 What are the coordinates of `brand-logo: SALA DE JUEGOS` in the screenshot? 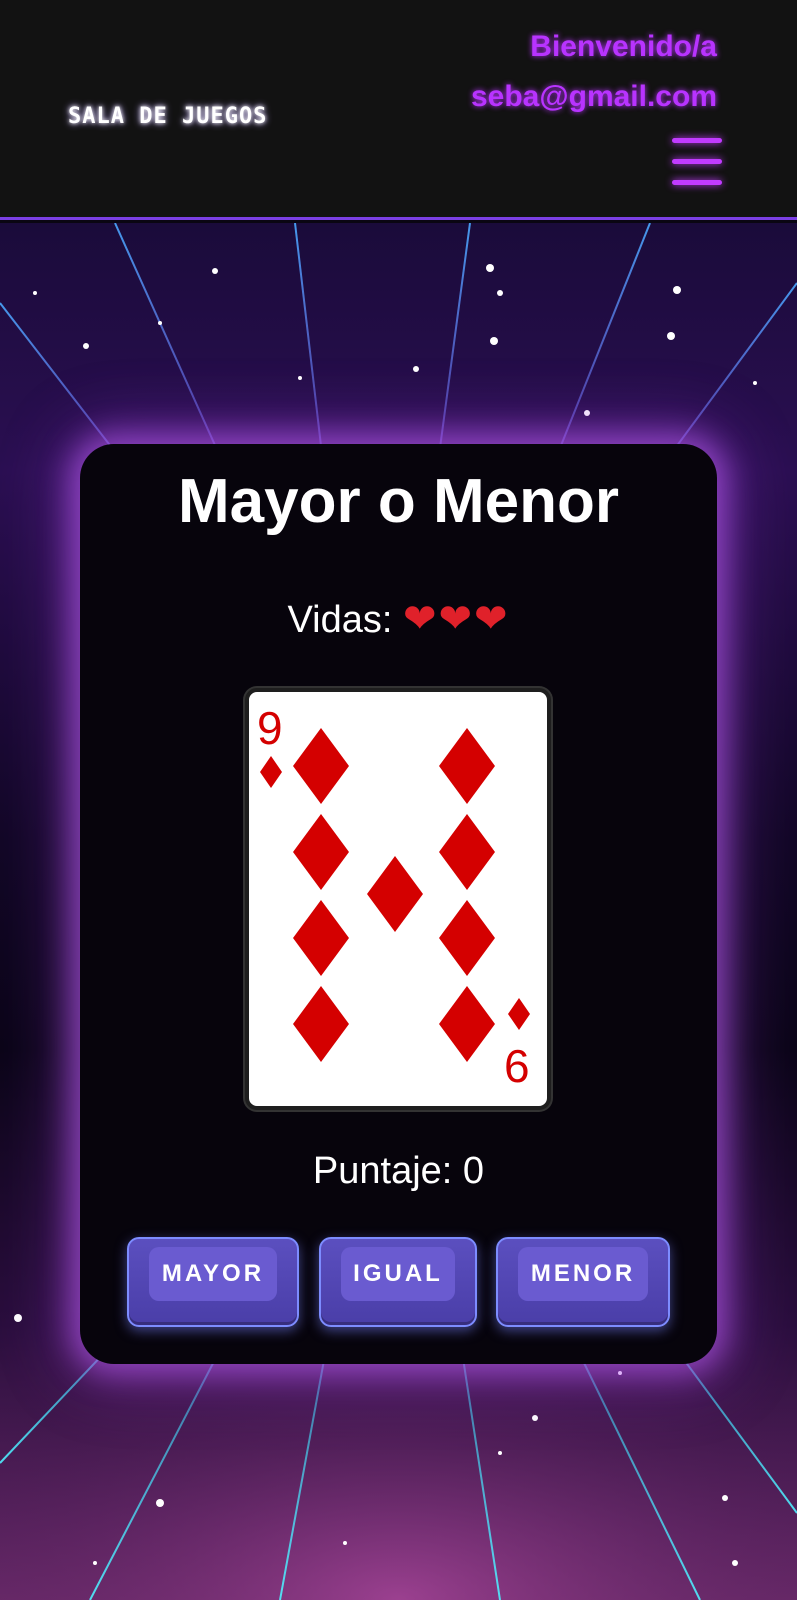 It's located at (167, 116).